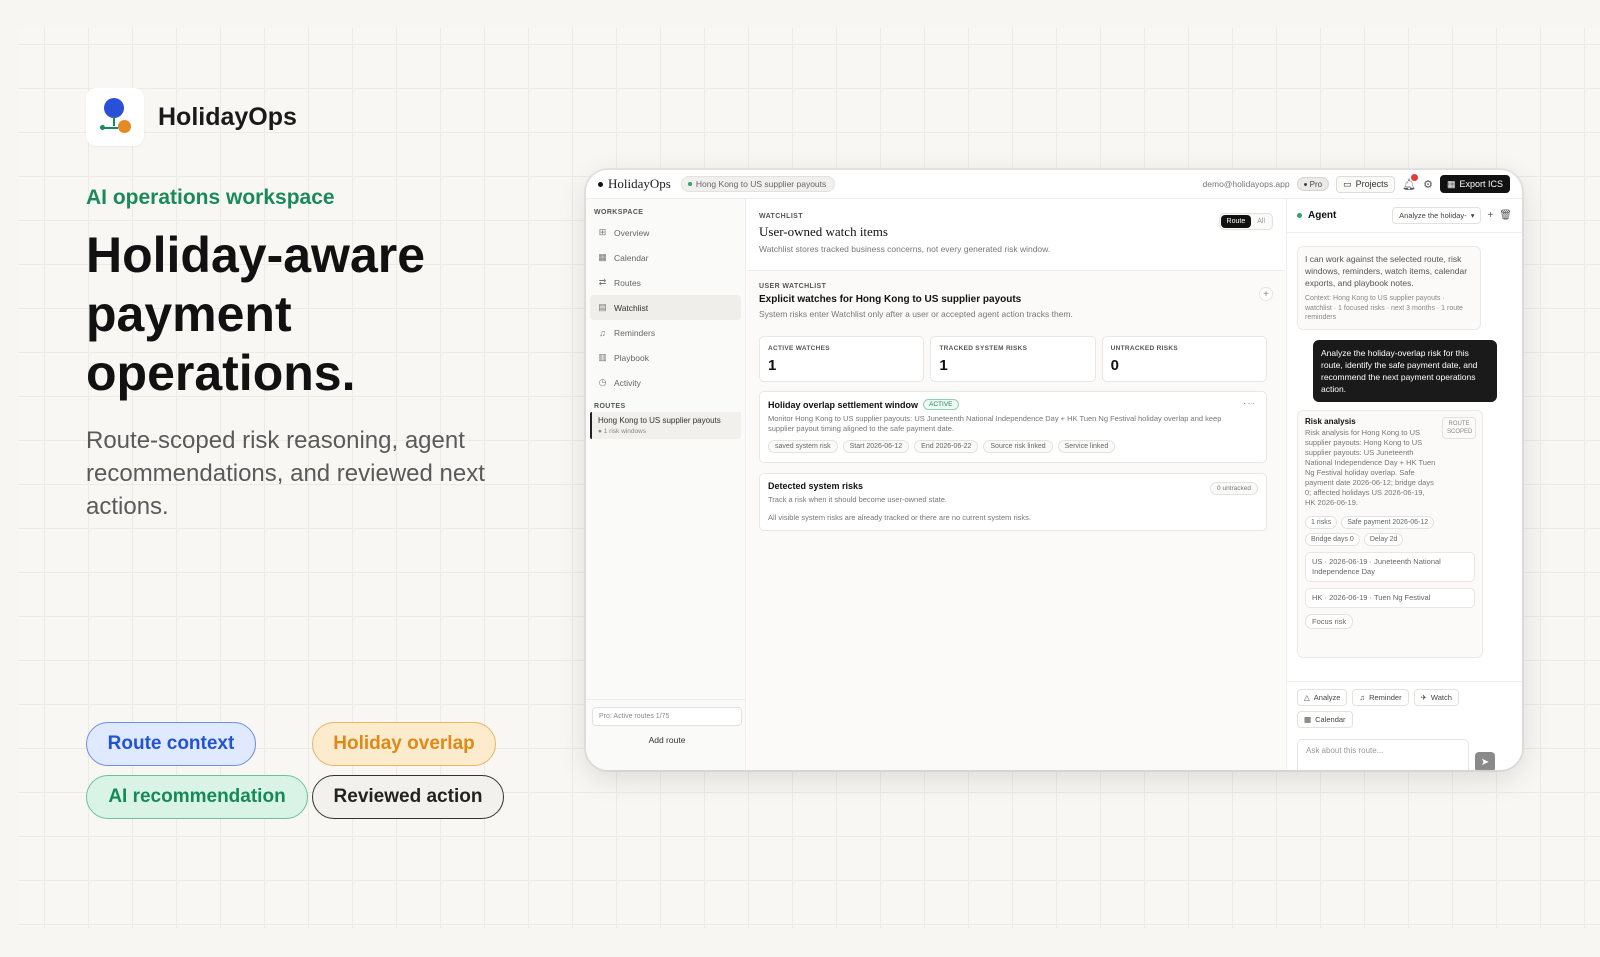 This screenshot has height=957, width=1600. Describe the element at coordinates (619, 212) in the screenshot. I see `sidebar-section-workspace: WORKSPACE` at that location.